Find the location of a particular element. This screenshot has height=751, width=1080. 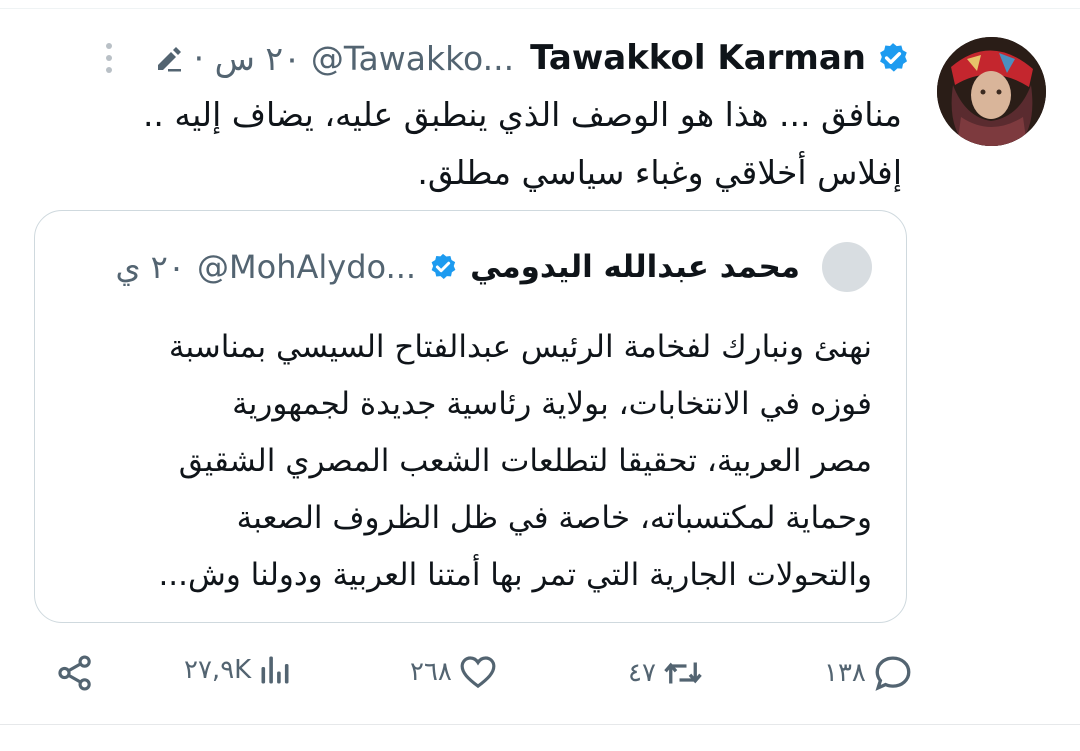

share-icon is located at coordinates (74, 673).